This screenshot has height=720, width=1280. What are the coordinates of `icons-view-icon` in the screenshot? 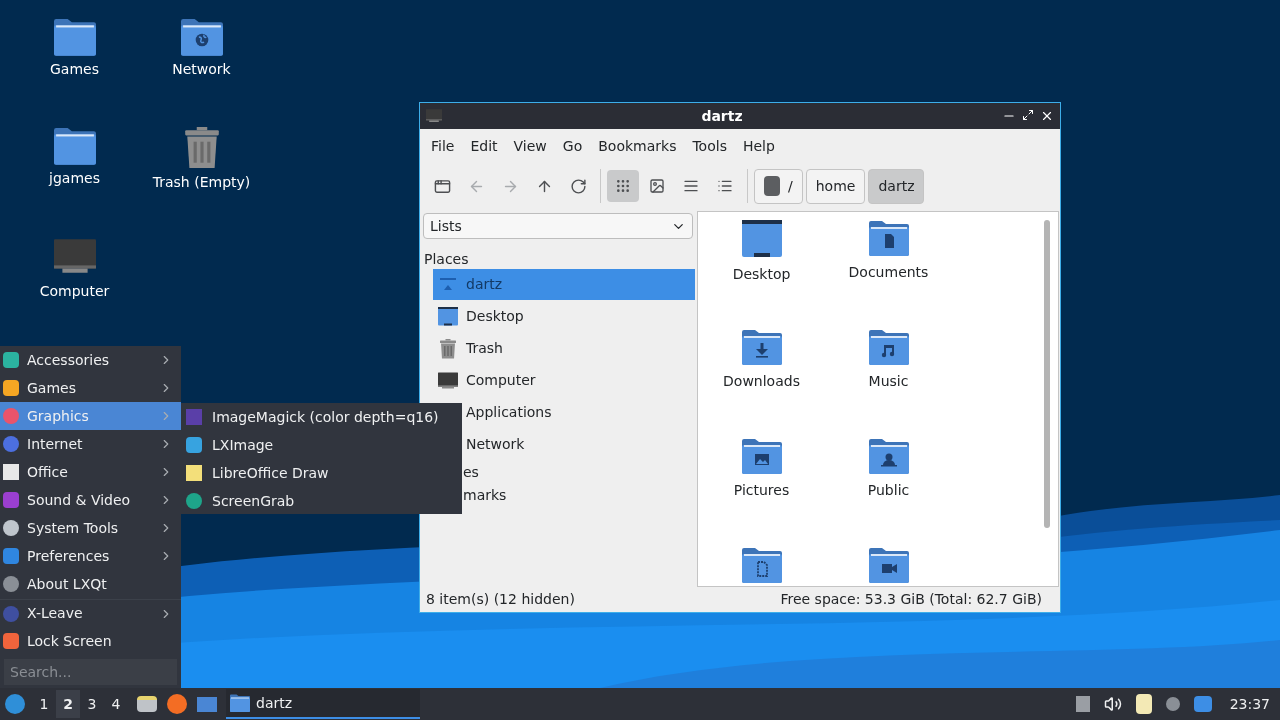 It's located at (623, 186).